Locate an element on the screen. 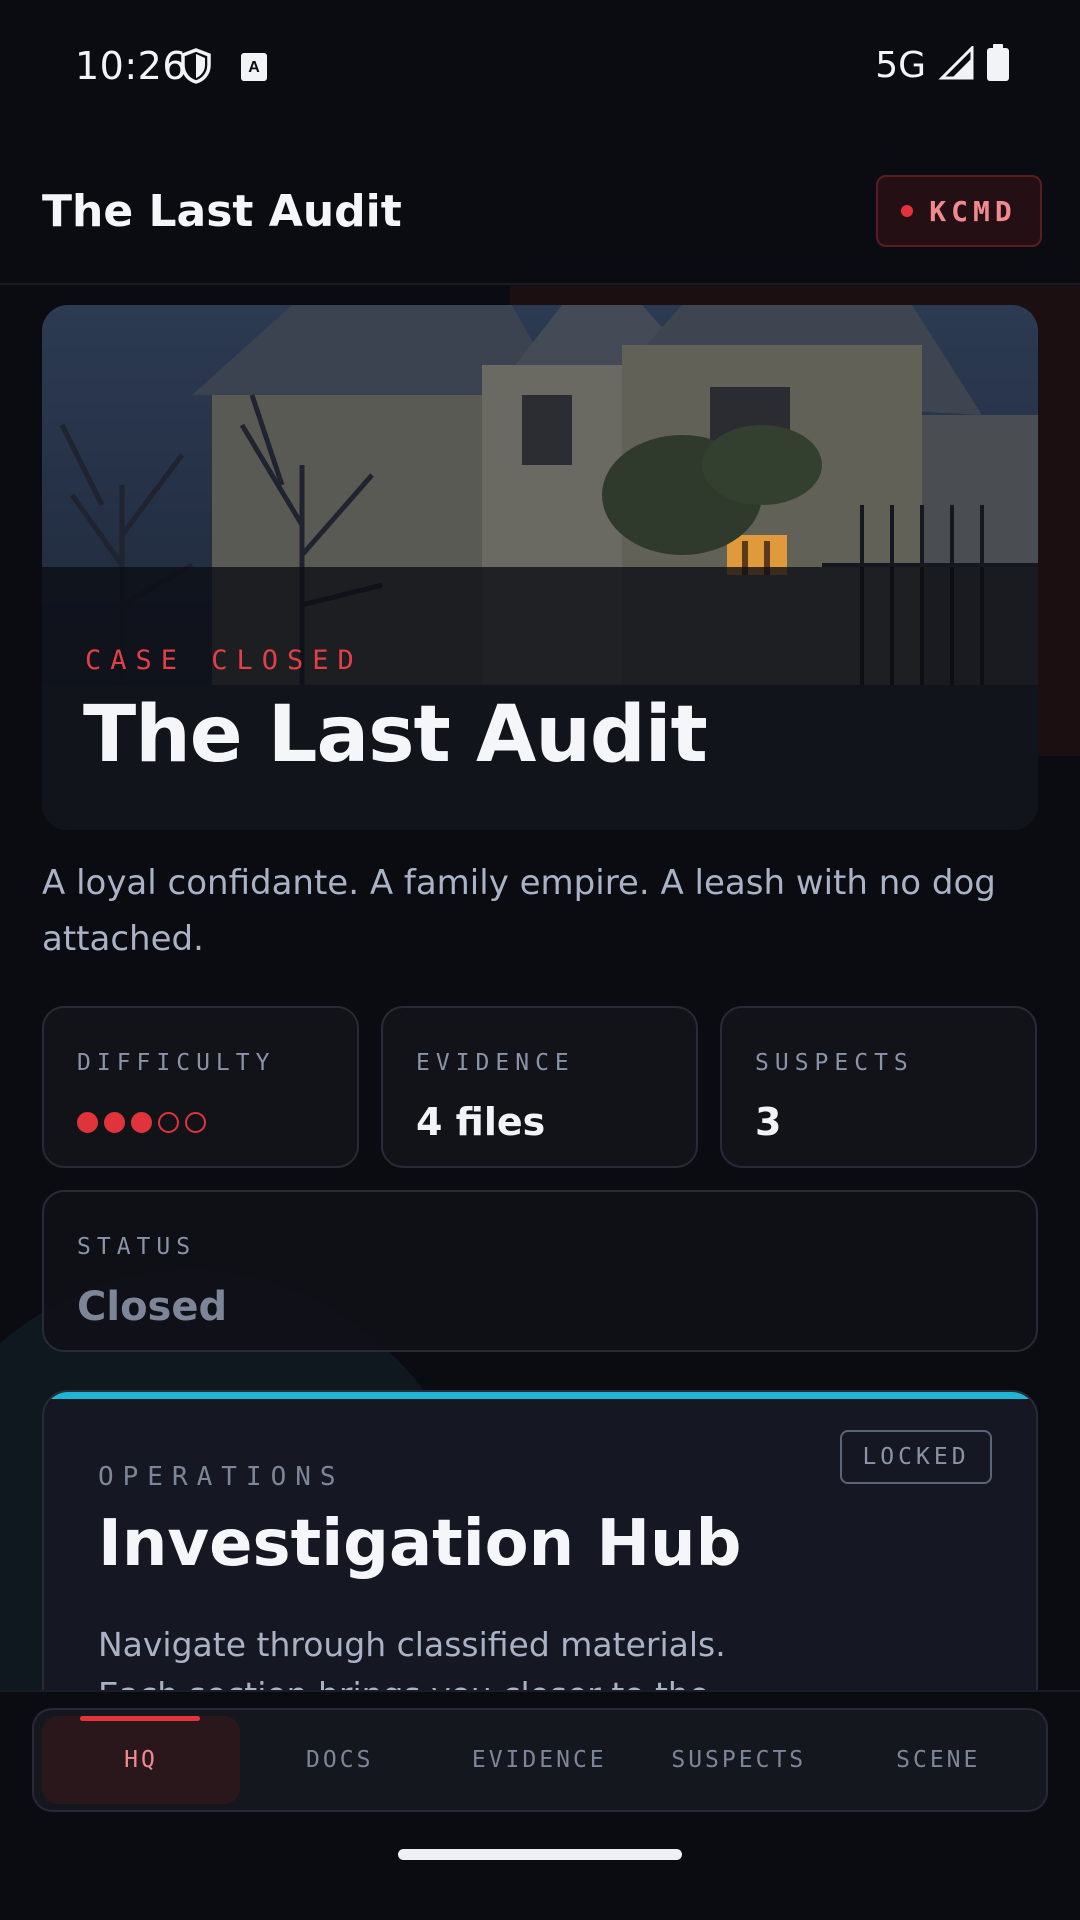 The height and width of the screenshot is (1920, 1080). tab-docs: DOCS is located at coordinates (340, 1760).